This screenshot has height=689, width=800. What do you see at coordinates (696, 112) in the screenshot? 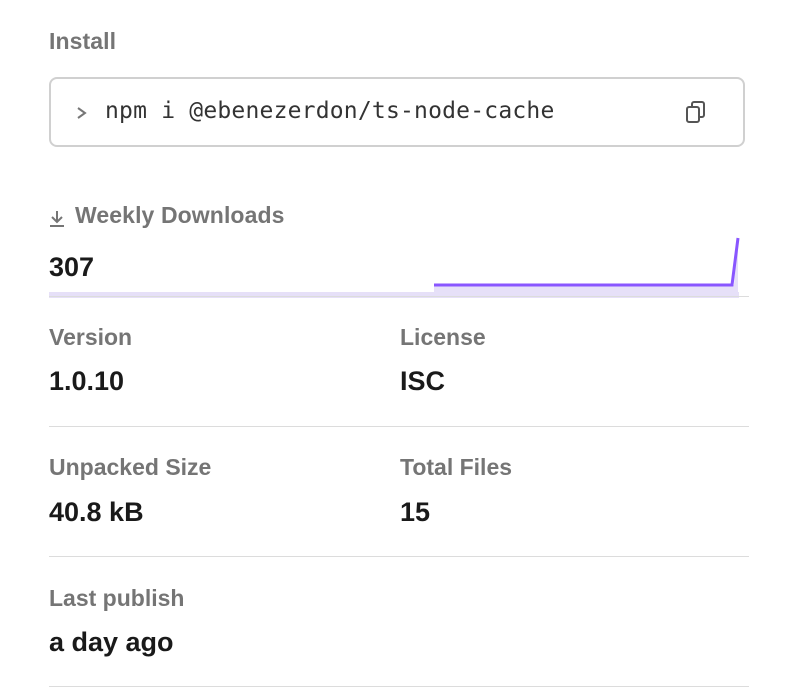
I see `copy-icon` at bounding box center [696, 112].